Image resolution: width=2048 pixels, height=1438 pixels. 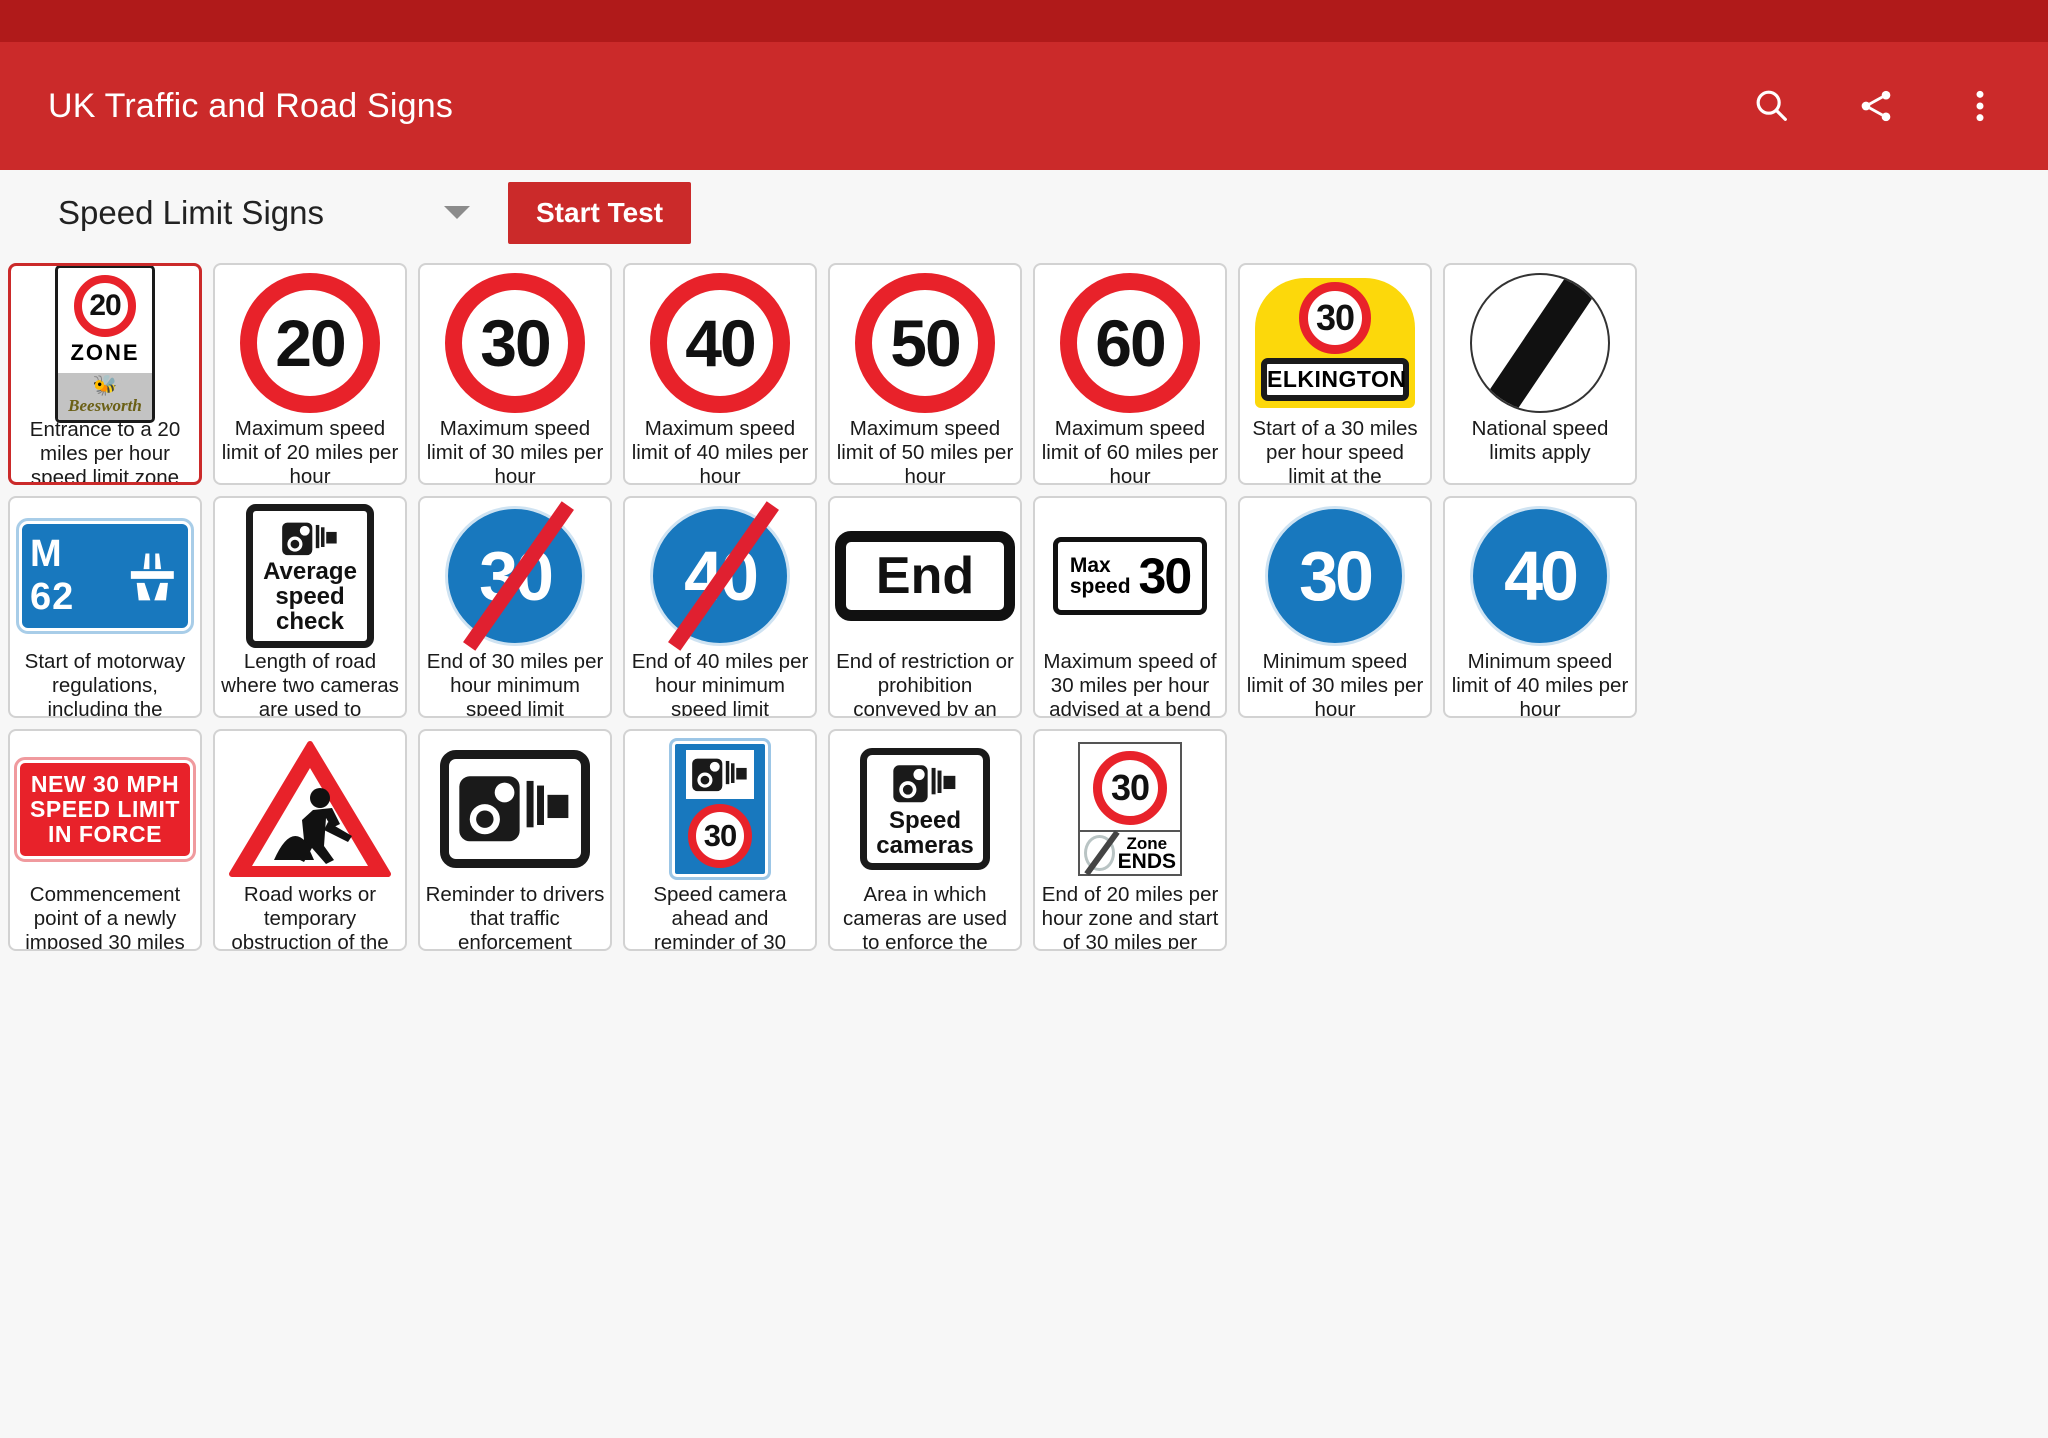 I want to click on sign-graphic-limit60: 60, so click(x=1130, y=341).